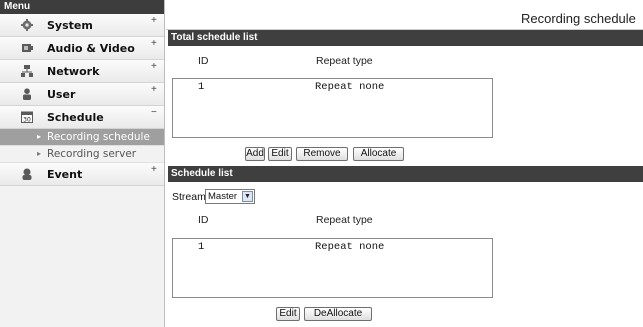 This screenshot has height=327, width=643. I want to click on gear-icon, so click(27, 25).